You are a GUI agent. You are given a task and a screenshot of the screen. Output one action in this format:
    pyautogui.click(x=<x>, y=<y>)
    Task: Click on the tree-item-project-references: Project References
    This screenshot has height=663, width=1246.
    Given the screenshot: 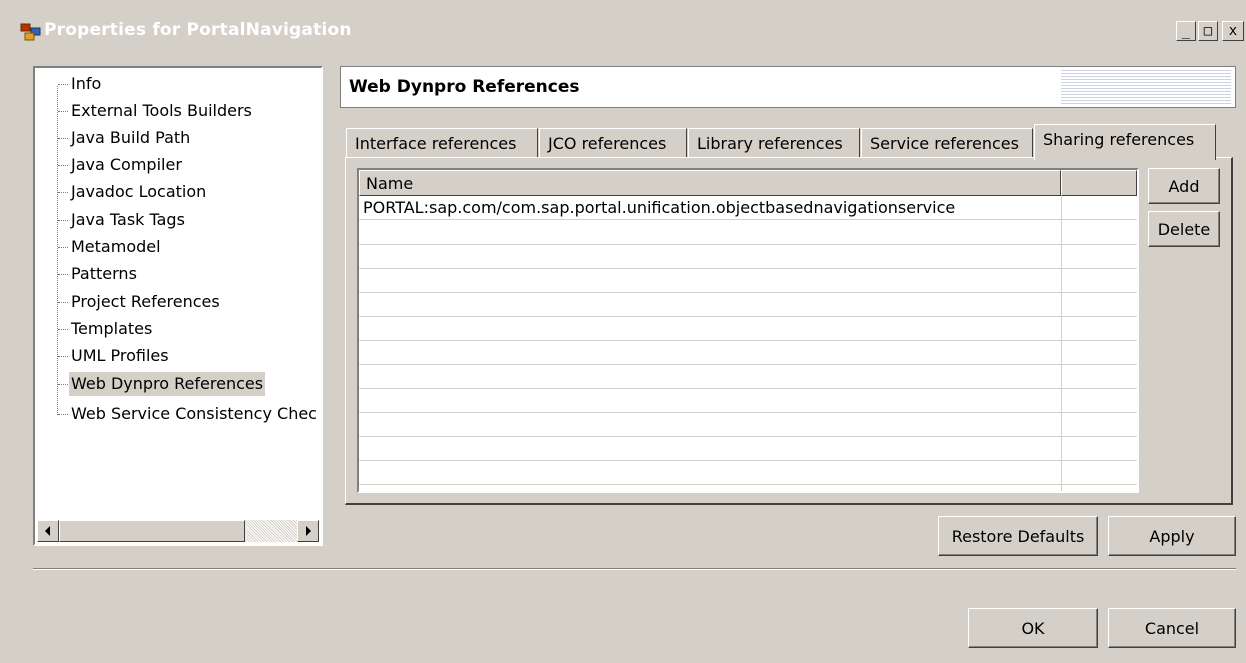 What is the action you would take?
    pyautogui.click(x=145, y=302)
    